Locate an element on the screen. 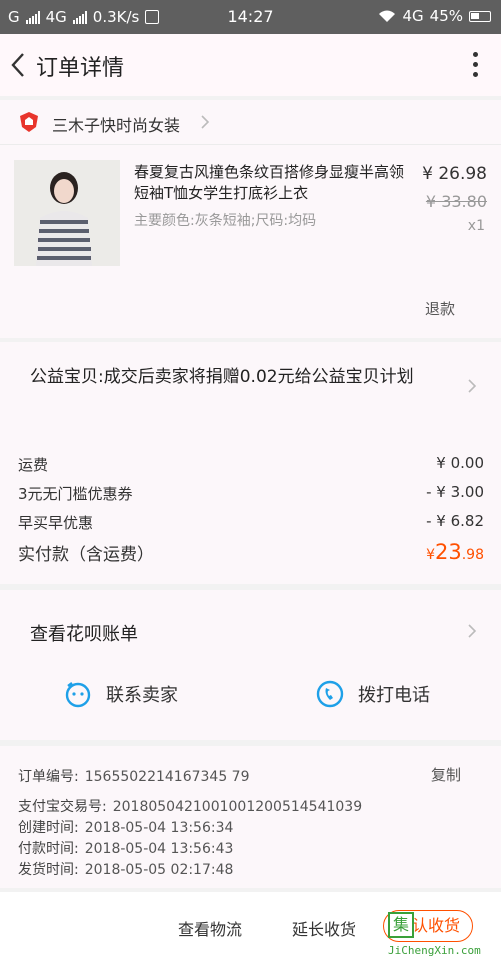 The width and height of the screenshot is (501, 960). nav-bar: 订单详情 is located at coordinates (250, 65).